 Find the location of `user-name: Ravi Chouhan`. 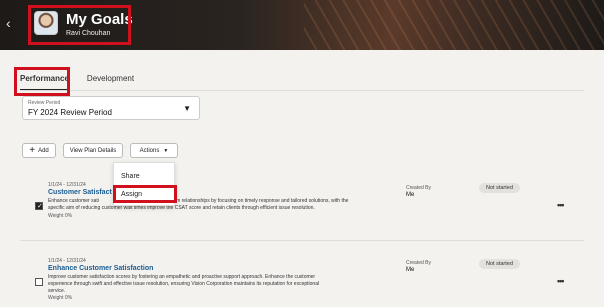

user-name: Ravi Chouhan is located at coordinates (88, 33).